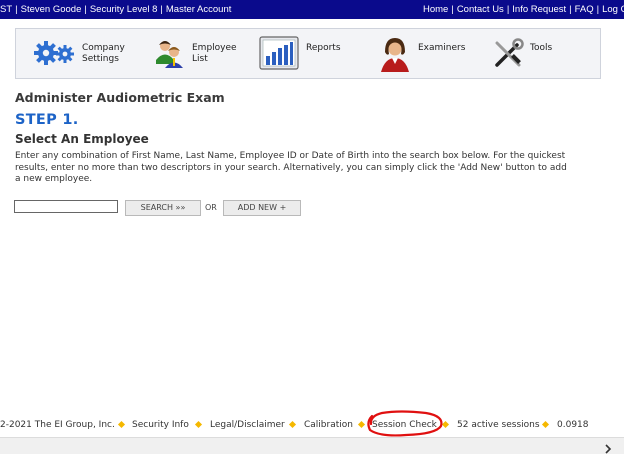  Describe the element at coordinates (51, 9) in the screenshot. I see `user-name: Steven Goode` at that location.